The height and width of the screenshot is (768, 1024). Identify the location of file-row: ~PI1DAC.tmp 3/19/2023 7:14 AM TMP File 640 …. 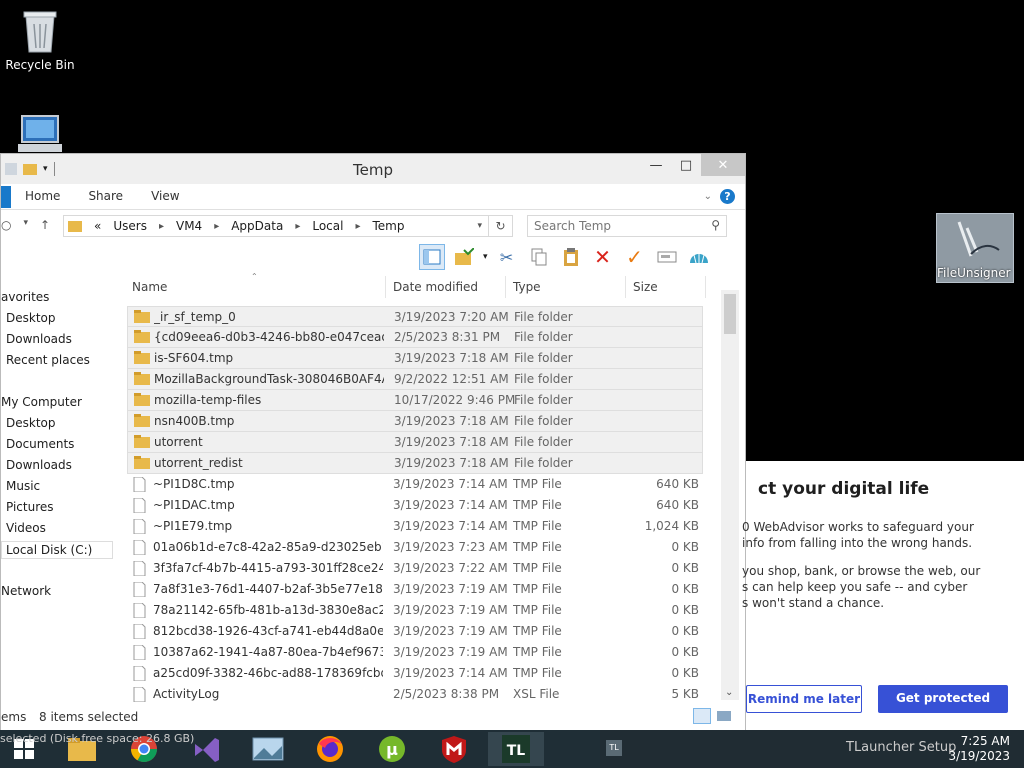
(415, 505).